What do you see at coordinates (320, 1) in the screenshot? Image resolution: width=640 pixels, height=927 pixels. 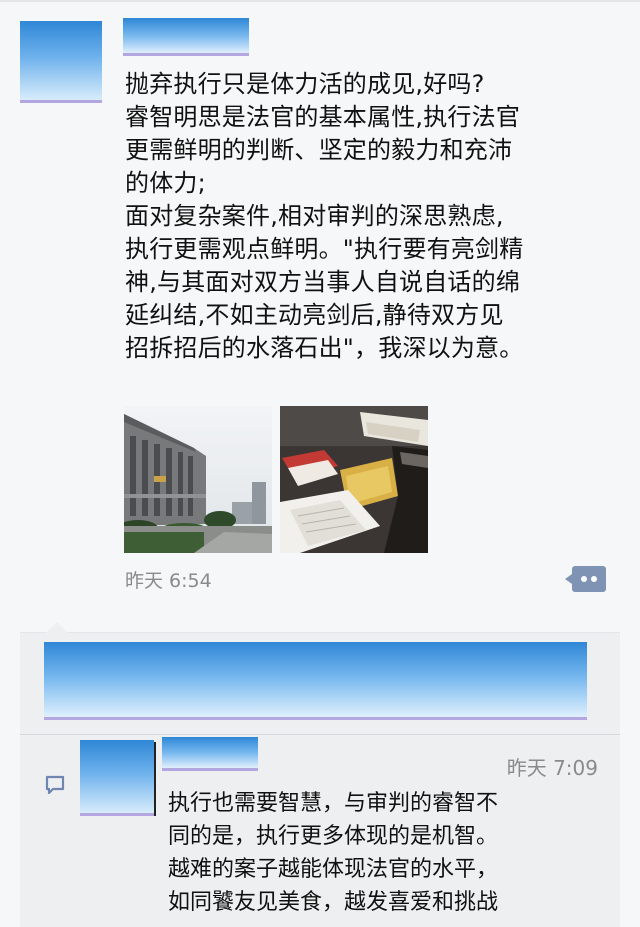 I see `top-border` at bounding box center [320, 1].